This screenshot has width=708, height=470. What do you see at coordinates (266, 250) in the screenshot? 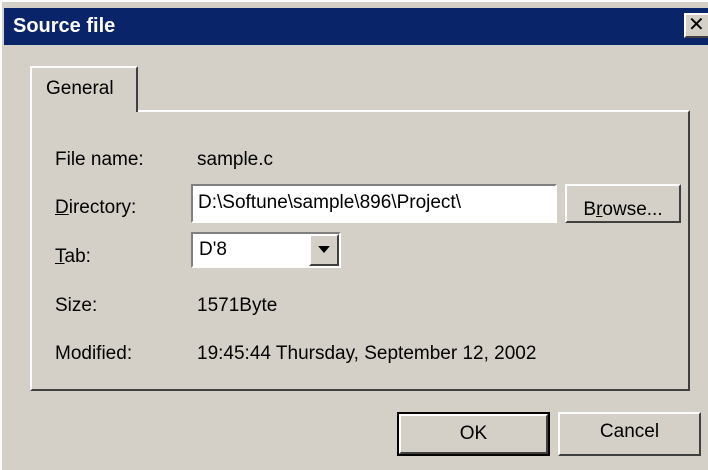
I see `tab-size-select: D'8` at bounding box center [266, 250].